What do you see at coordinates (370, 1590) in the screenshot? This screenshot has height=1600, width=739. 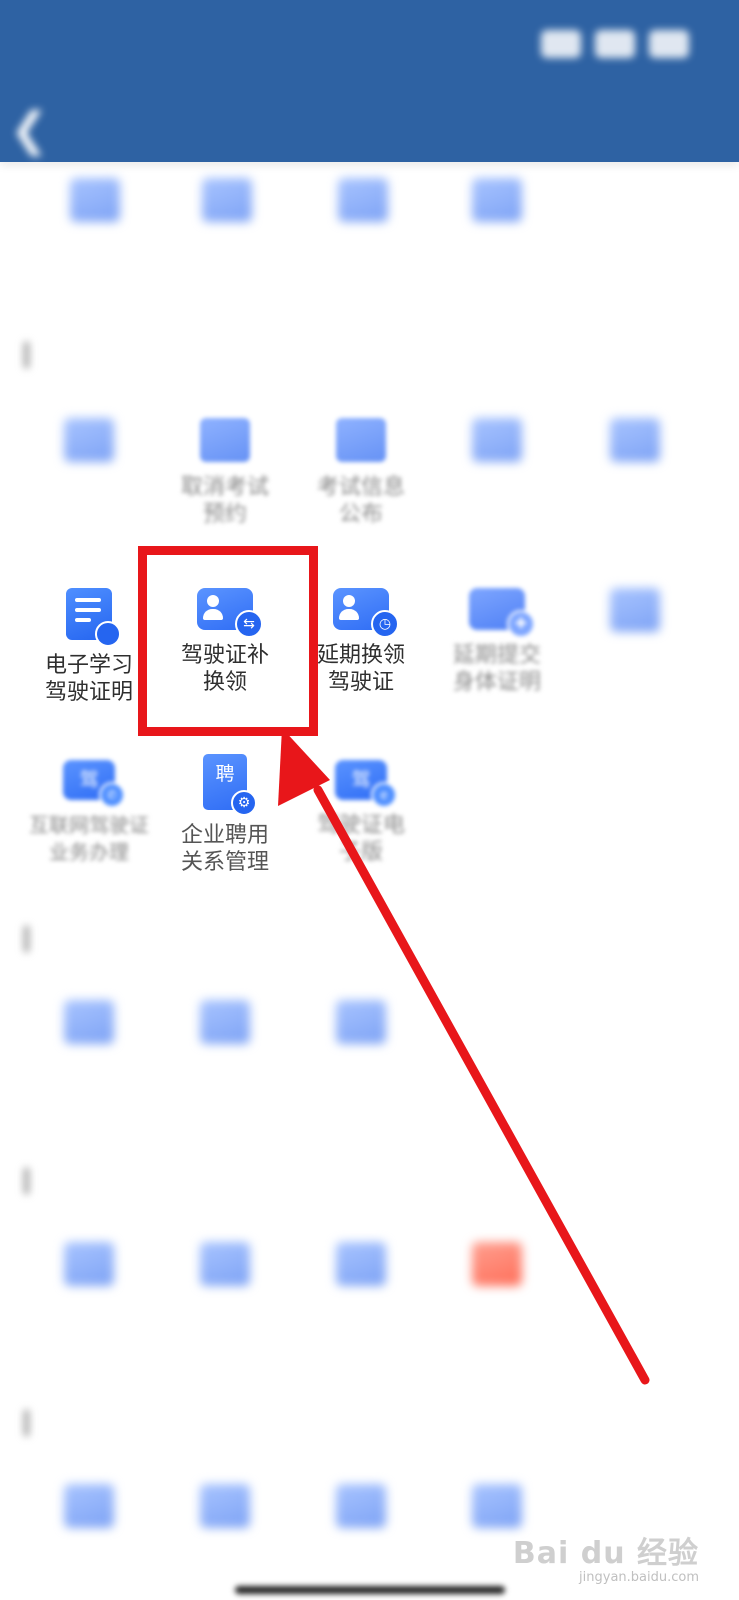 I see `home-indicator` at bounding box center [370, 1590].